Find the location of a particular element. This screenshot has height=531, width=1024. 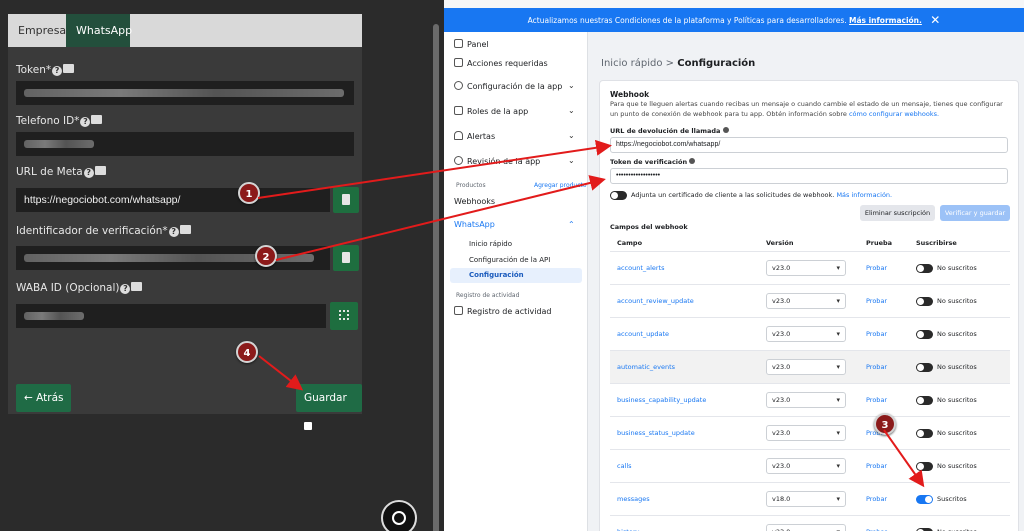

scrollbar-thumb is located at coordinates (436, 277).